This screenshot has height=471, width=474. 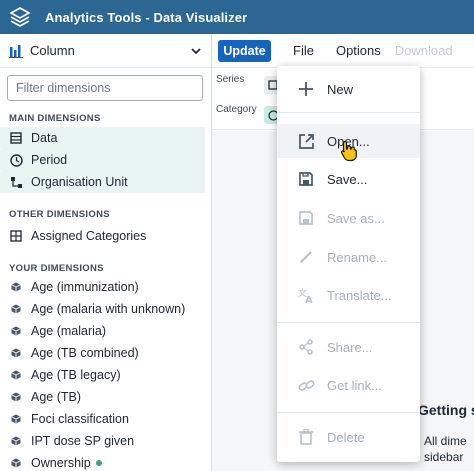 I want to click on pencil-icon, so click(x=306, y=257).